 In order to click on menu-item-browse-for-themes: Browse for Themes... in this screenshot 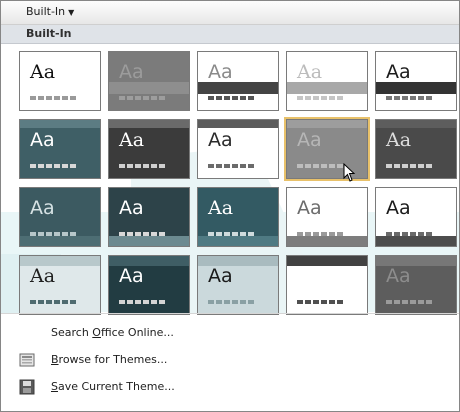, I will do `click(230, 359)`.